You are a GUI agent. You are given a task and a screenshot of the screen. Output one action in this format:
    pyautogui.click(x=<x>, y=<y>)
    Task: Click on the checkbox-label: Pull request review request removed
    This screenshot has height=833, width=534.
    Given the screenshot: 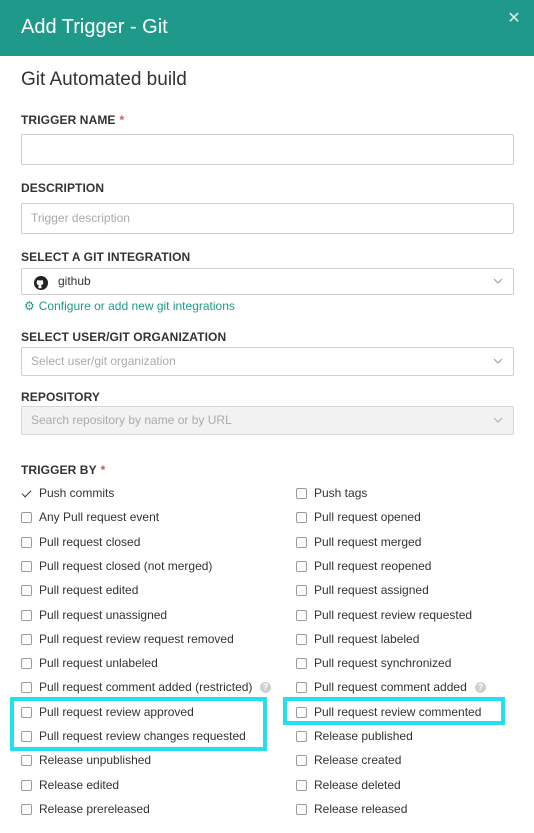 What is the action you would take?
    pyautogui.click(x=136, y=639)
    